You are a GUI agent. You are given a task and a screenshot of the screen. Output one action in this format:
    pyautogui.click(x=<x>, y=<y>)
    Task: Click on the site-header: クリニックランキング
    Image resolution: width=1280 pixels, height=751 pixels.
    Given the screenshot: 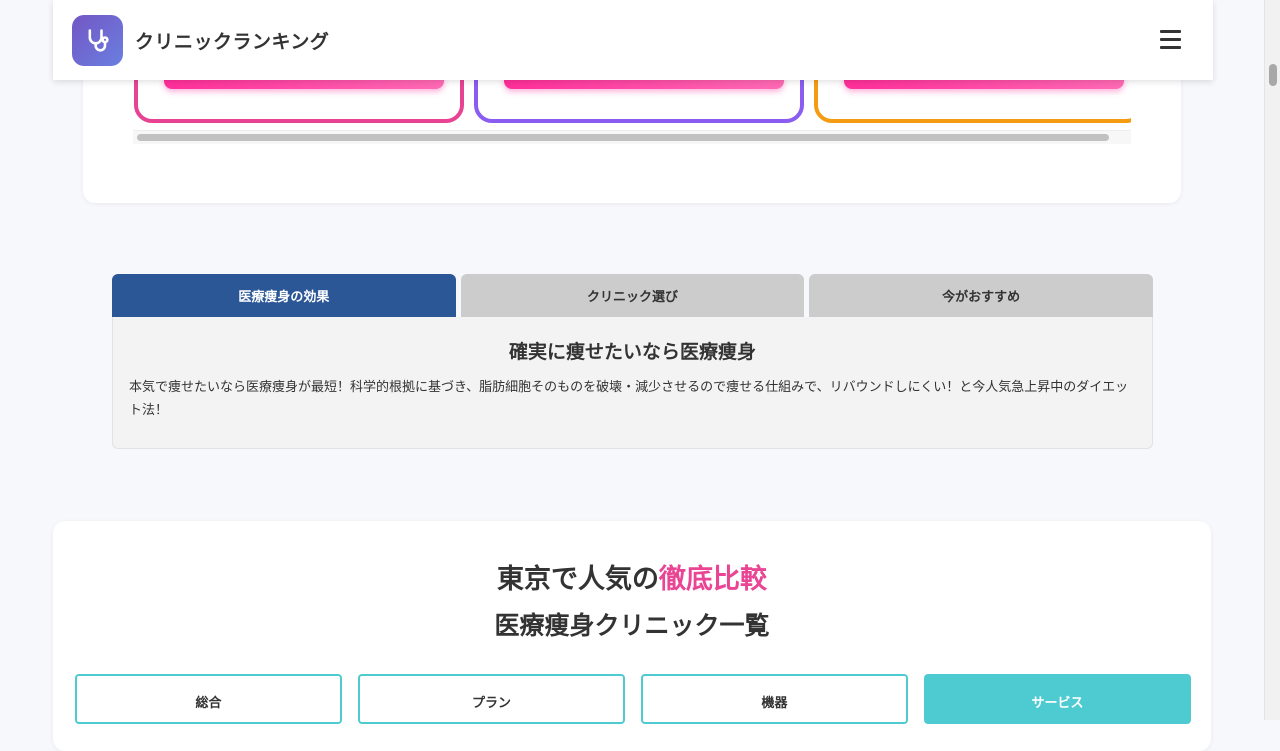 What is the action you would take?
    pyautogui.click(x=633, y=40)
    